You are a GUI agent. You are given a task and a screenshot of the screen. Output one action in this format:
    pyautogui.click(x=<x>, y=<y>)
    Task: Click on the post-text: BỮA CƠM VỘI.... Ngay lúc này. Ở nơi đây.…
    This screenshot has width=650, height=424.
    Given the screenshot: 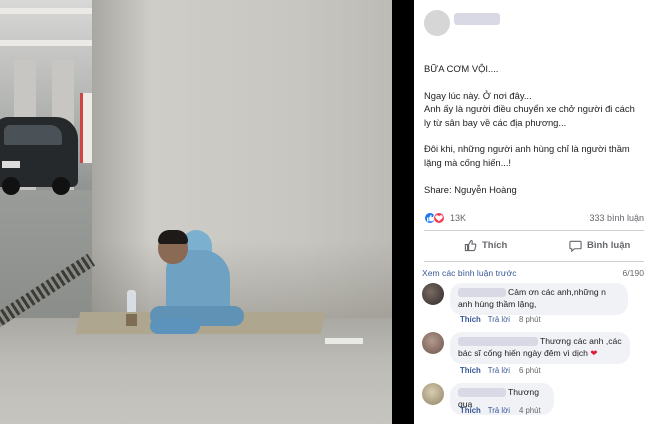 What is the action you would take?
    pyautogui.click(x=534, y=129)
    